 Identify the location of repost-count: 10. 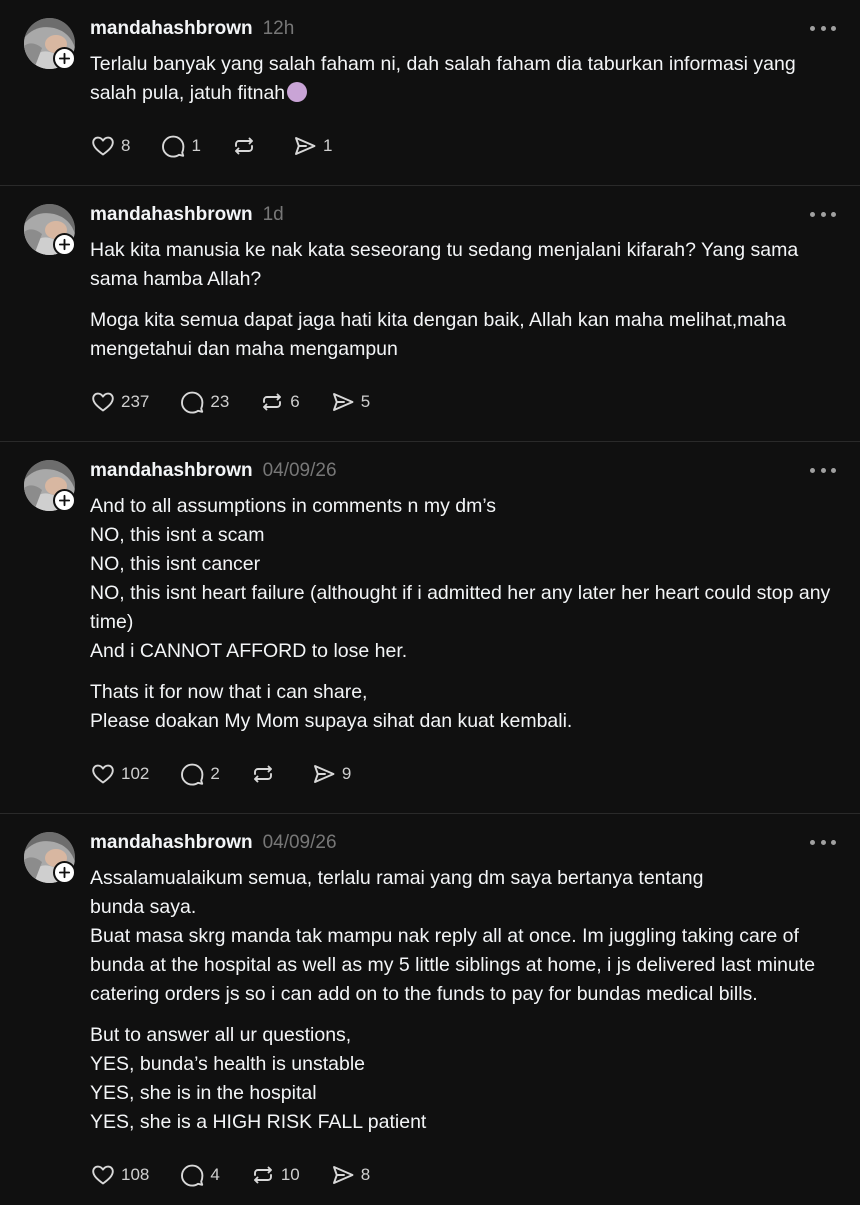
(290, 1174).